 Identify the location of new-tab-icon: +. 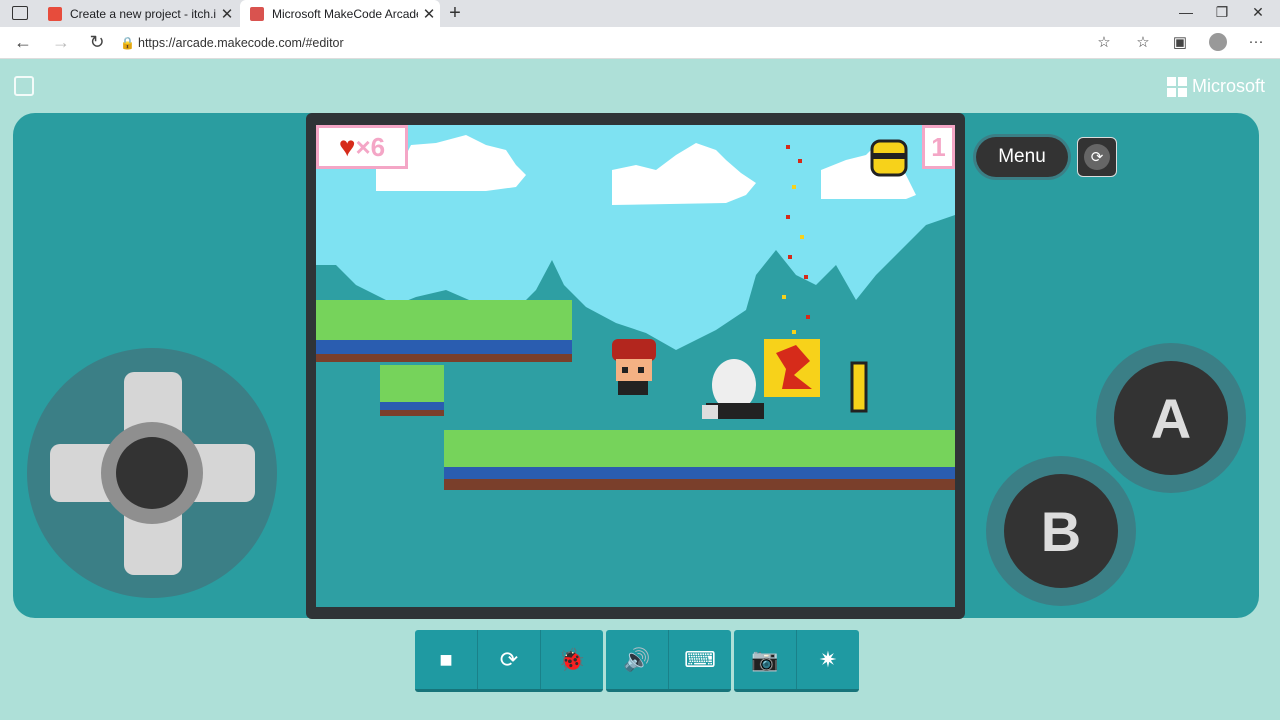
(455, 13).